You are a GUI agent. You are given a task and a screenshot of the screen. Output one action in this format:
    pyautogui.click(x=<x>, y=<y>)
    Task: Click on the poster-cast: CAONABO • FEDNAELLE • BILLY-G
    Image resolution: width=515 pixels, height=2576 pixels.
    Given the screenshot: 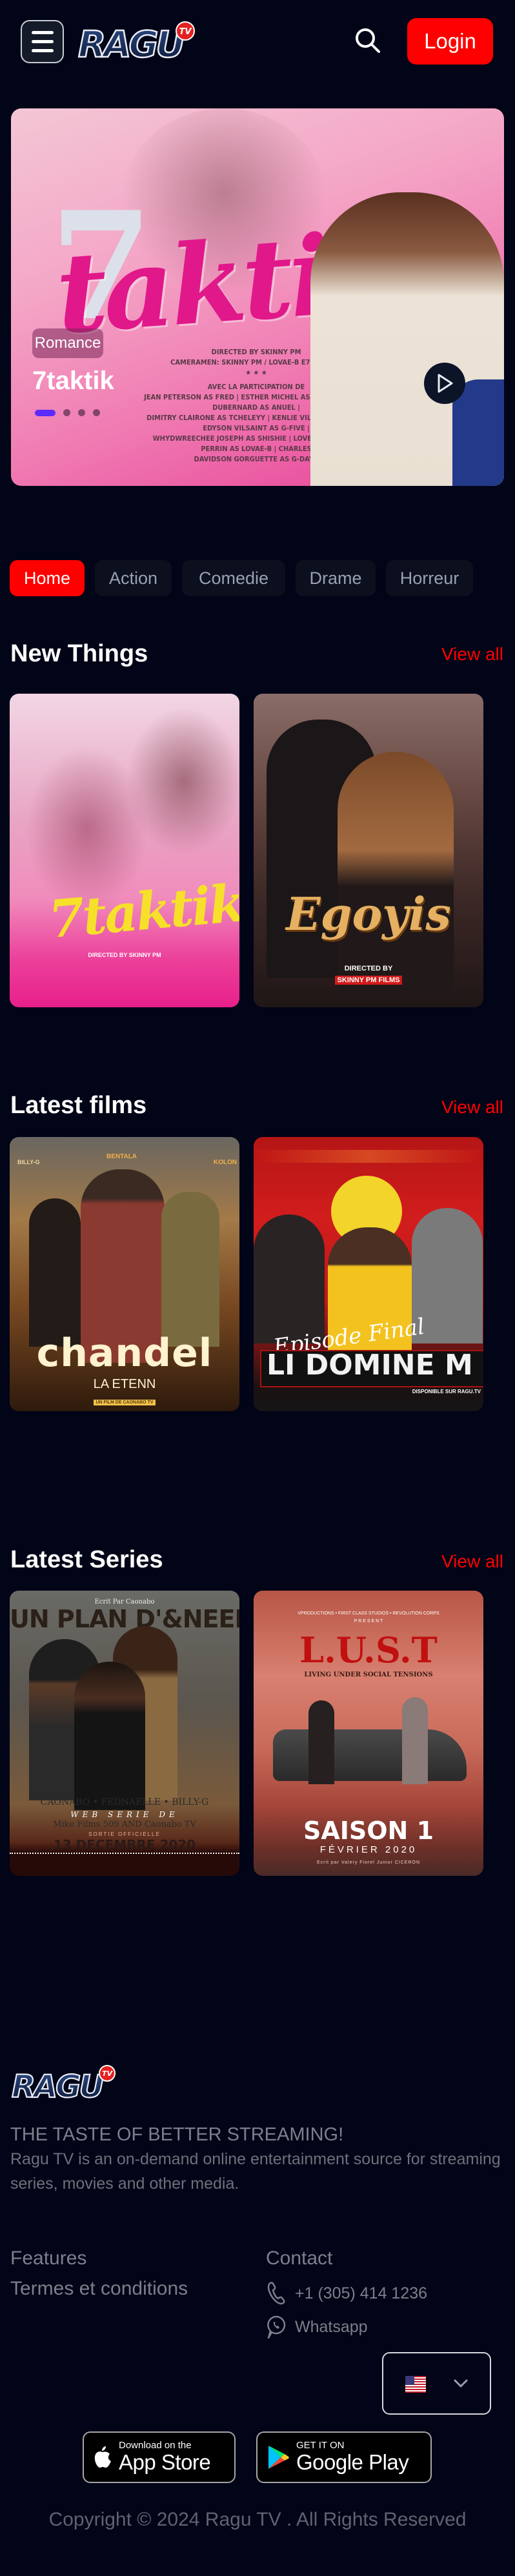 What is the action you would take?
    pyautogui.click(x=124, y=1802)
    